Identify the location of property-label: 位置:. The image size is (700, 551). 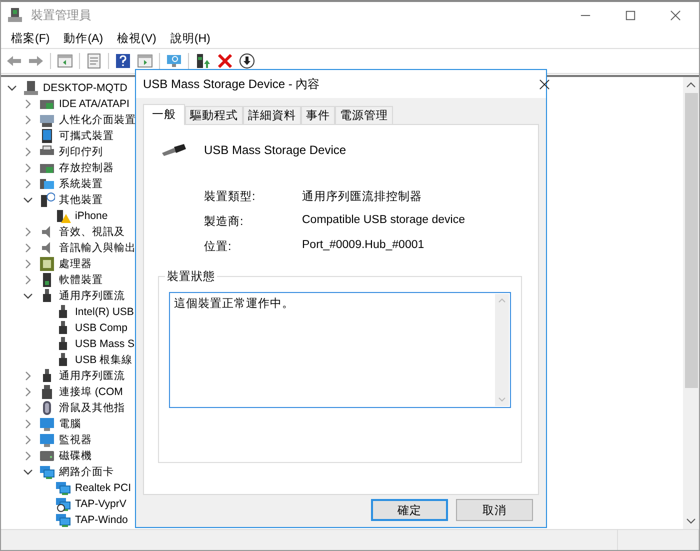
(218, 247).